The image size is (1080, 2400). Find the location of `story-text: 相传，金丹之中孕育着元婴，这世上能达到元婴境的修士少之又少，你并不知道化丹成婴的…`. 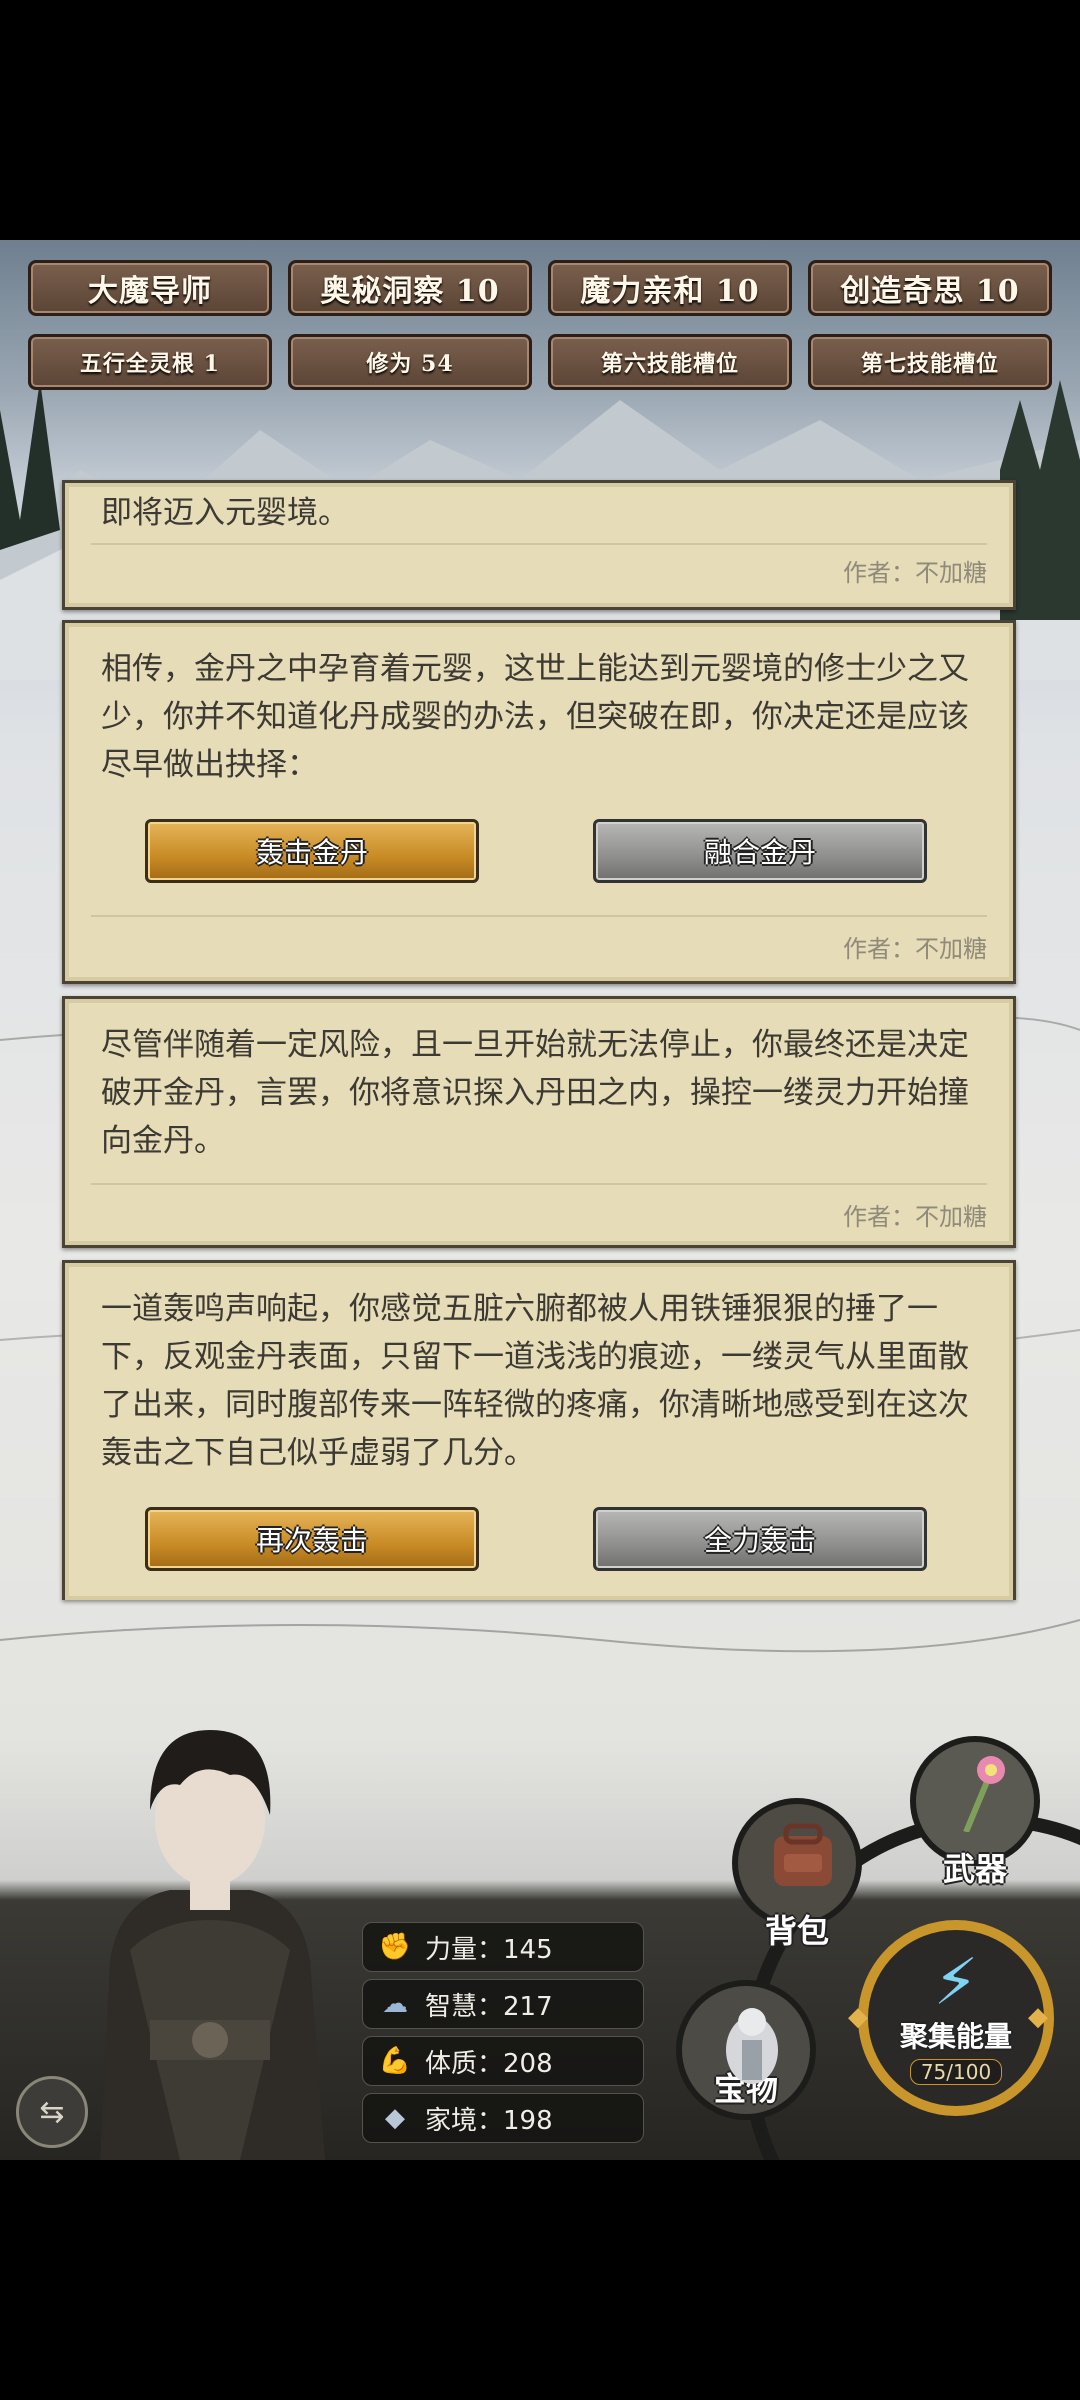

story-text: 相传，金丹之中孕育着元婴，这世上能达到元婴境的修士少之又少，你并不知道化丹成婴的… is located at coordinates (535, 717).